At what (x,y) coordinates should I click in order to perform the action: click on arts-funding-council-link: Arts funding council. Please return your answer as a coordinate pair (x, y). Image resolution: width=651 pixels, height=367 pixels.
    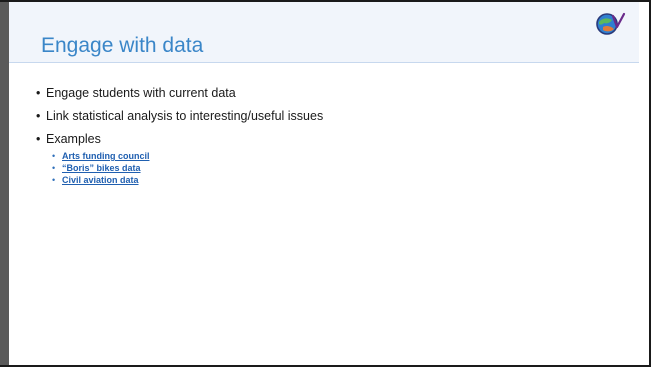
    Looking at the image, I should click on (106, 156).